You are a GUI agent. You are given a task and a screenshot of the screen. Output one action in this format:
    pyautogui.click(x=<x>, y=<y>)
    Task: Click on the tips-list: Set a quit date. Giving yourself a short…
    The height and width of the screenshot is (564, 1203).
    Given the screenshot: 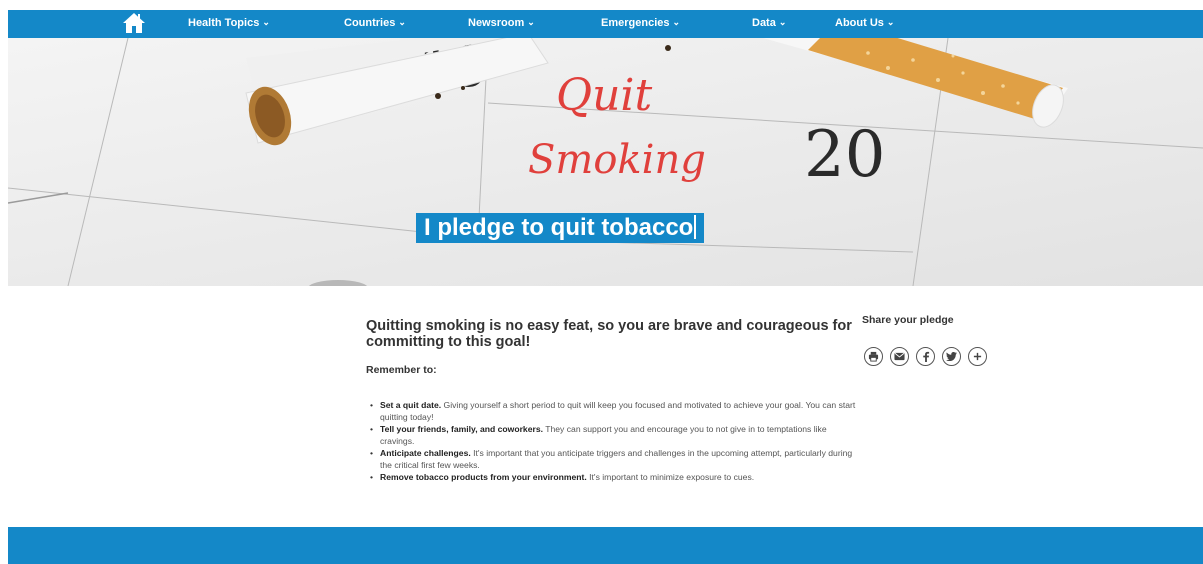 What is the action you would take?
    pyautogui.click(x=611, y=441)
    